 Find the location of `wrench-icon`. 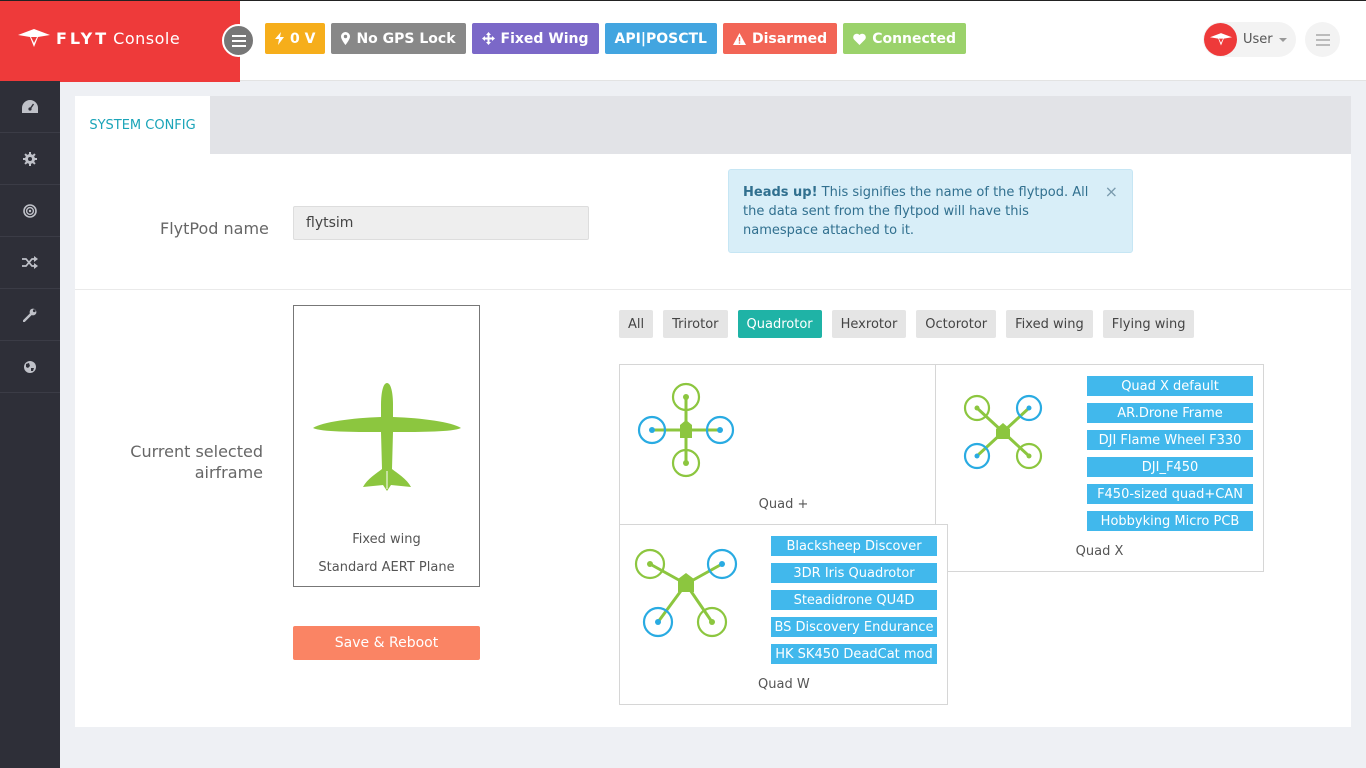

wrench-icon is located at coordinates (30, 315).